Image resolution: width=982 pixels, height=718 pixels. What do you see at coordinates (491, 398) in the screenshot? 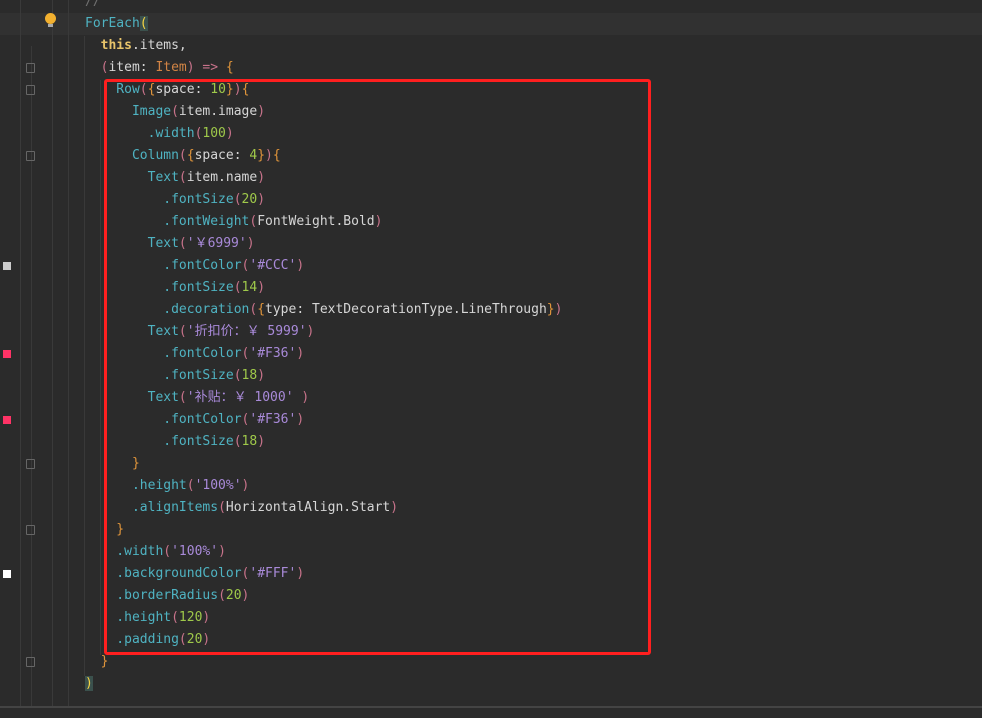
I see `code-line: Text('补贴：￥ 1000' )` at bounding box center [491, 398].